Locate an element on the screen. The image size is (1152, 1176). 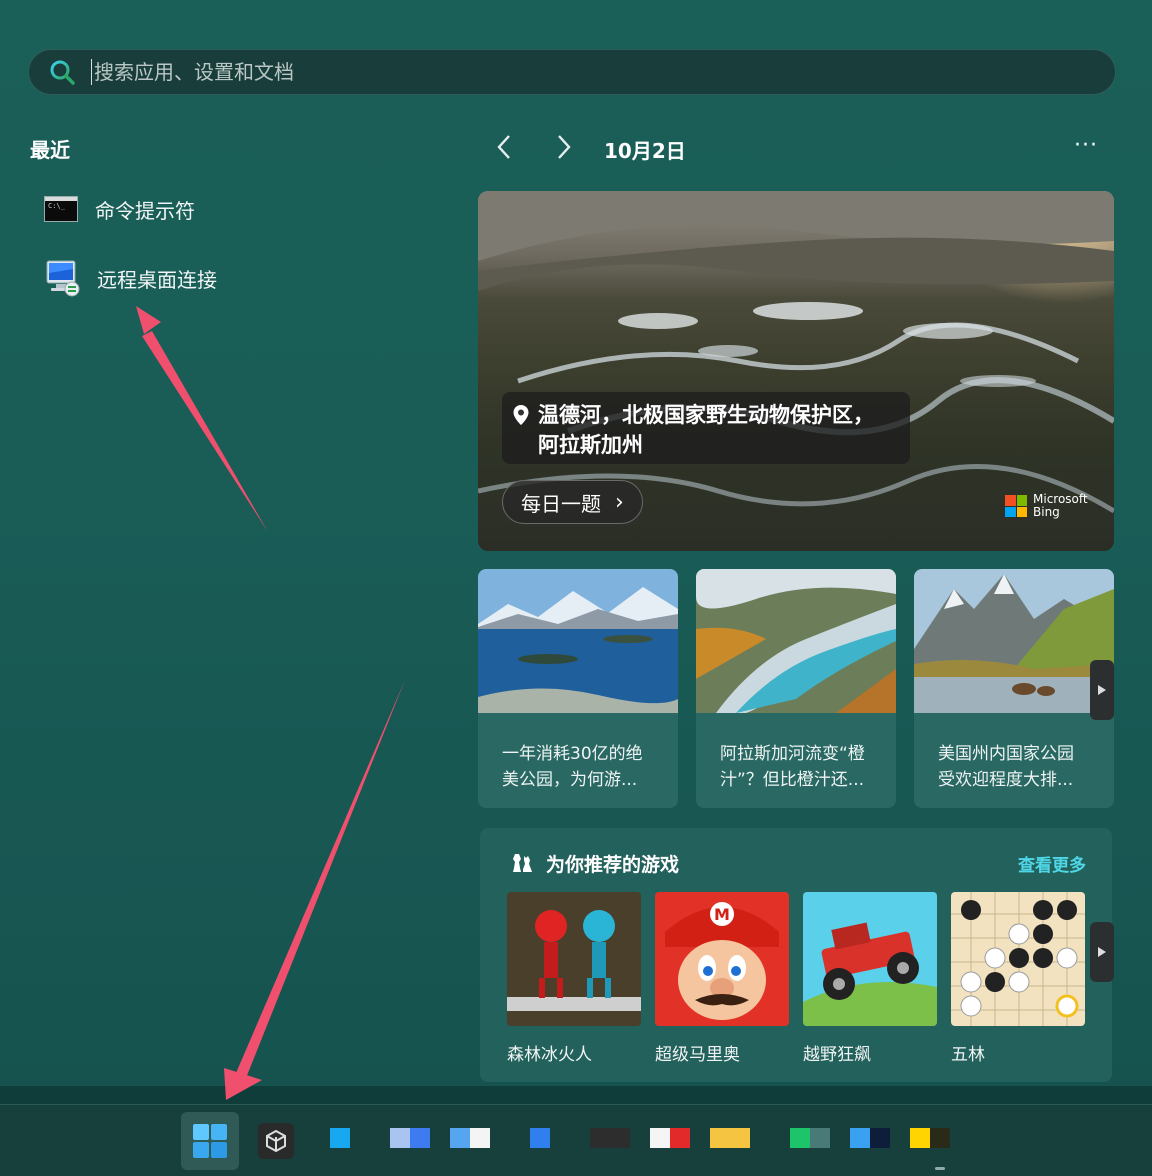
remote-desktop-icon is located at coordinates (63, 278).